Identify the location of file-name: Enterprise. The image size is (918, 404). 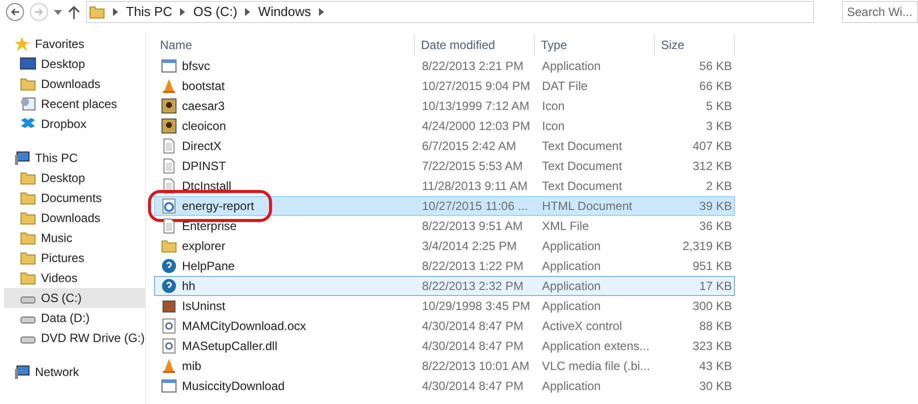
(209, 226).